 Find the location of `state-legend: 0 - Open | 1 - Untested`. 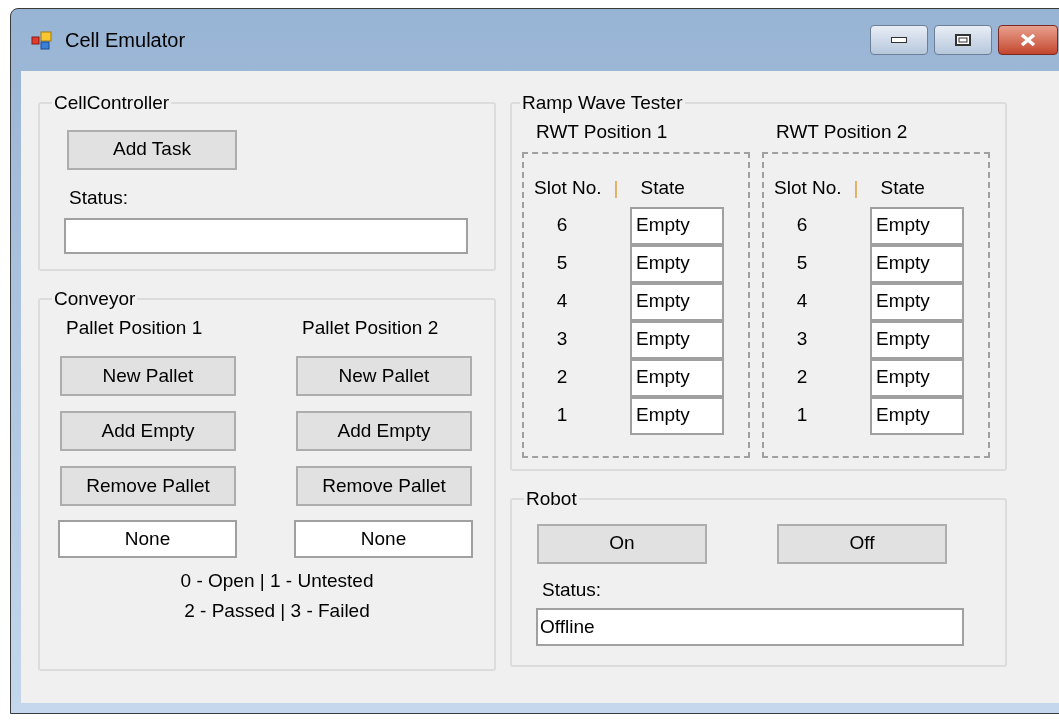

state-legend: 0 - Open | 1 - Untested is located at coordinates (277, 581).